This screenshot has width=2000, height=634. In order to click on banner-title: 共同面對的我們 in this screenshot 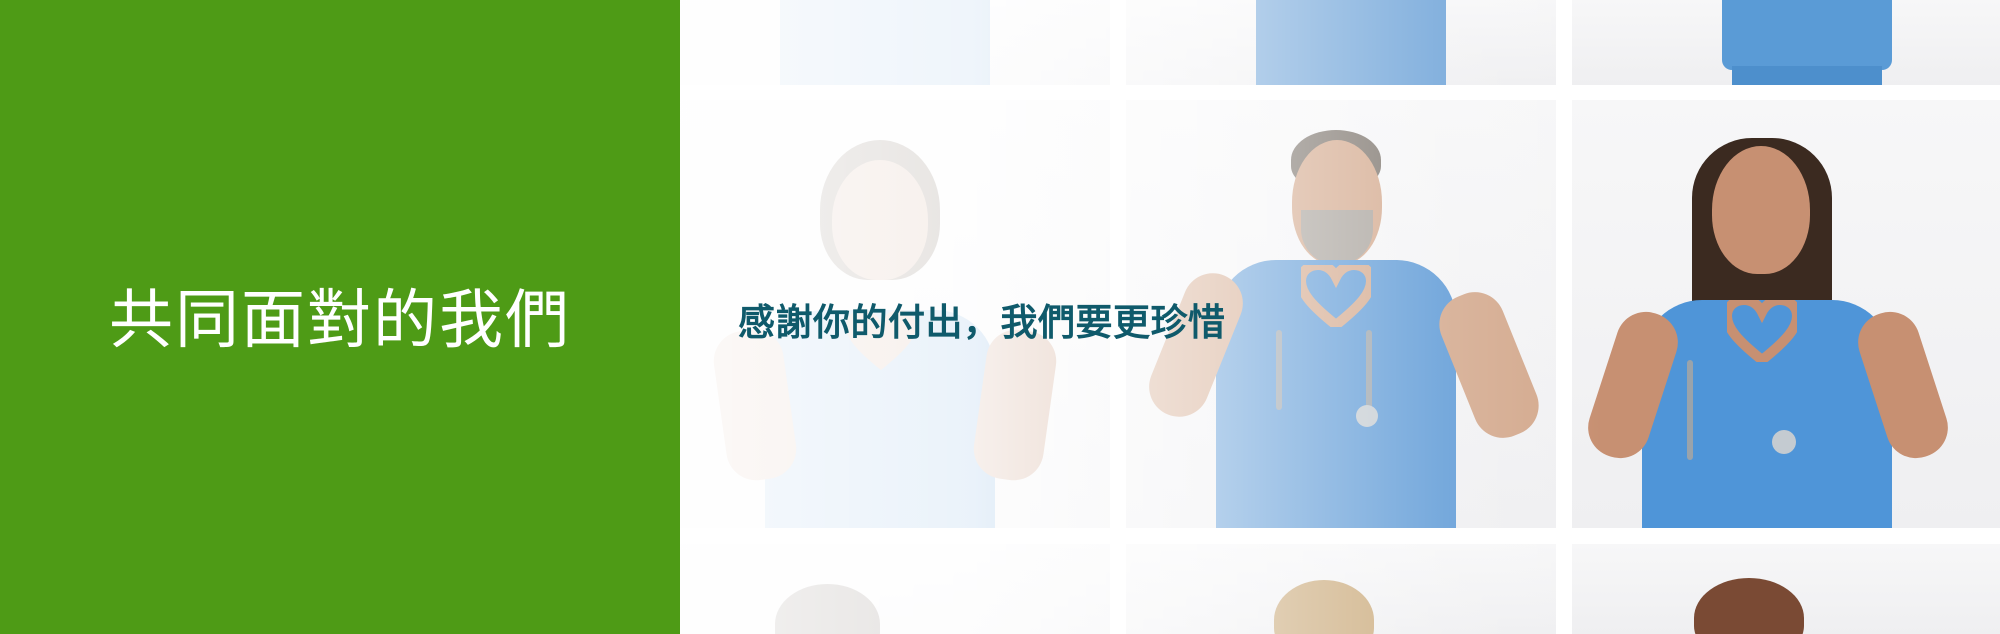, I will do `click(340, 321)`.